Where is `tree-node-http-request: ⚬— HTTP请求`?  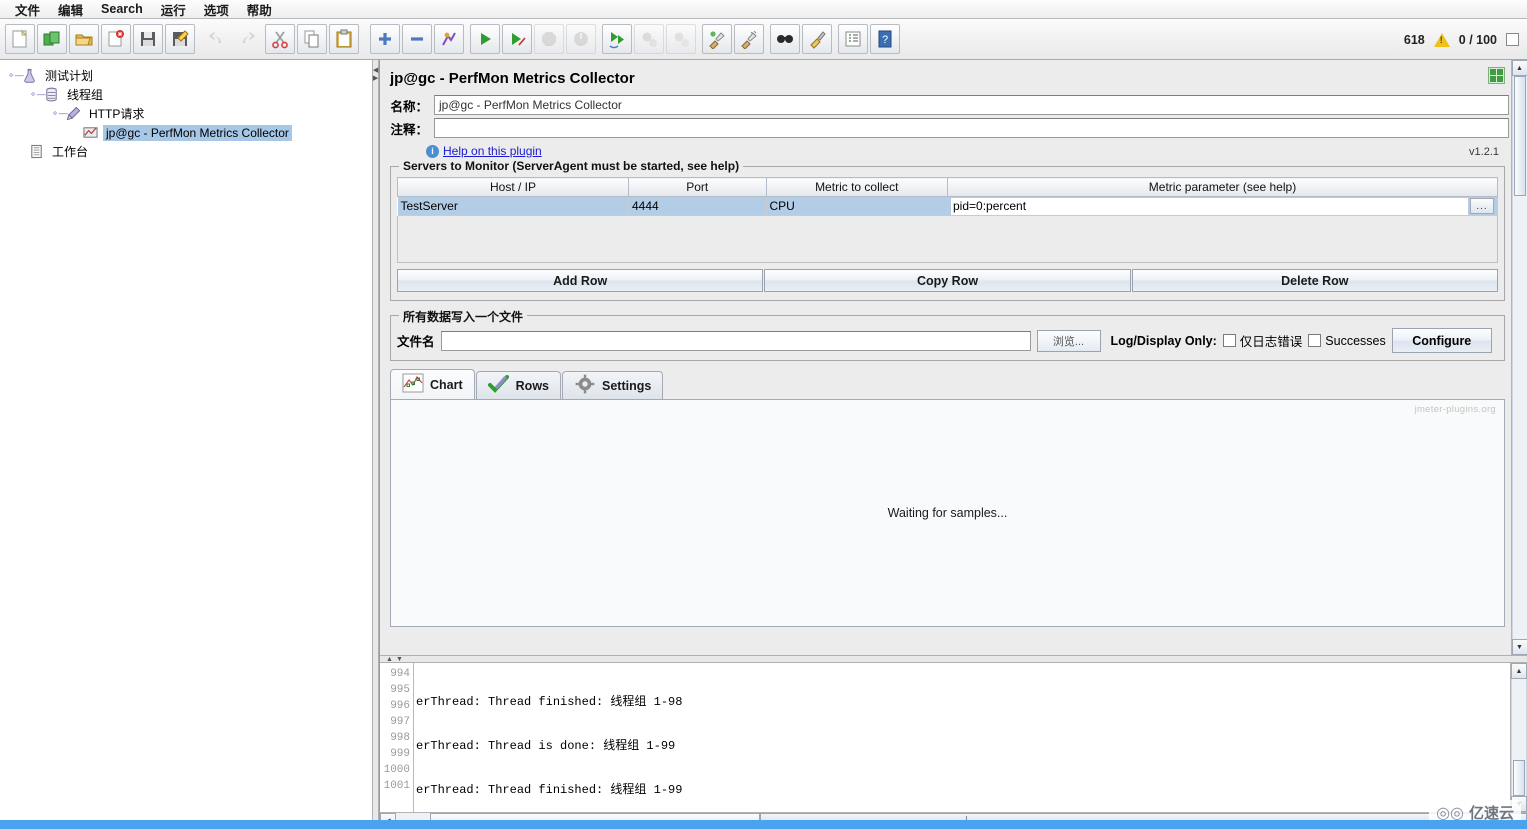
tree-node-http-request: ⚬— HTTP请求 is located at coordinates (189, 113).